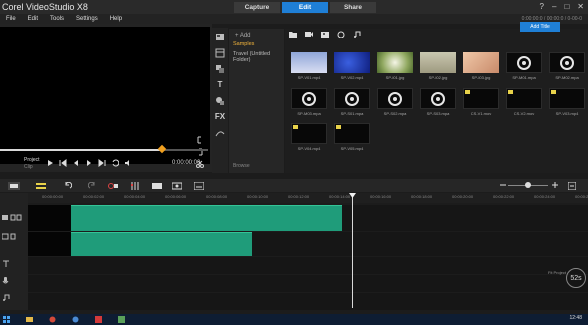 Image resolution: width=588 pixels, height=325 pixels. Describe the element at coordinates (57, 19) in the screenshot. I see `menu-tools: Tools` at that location.